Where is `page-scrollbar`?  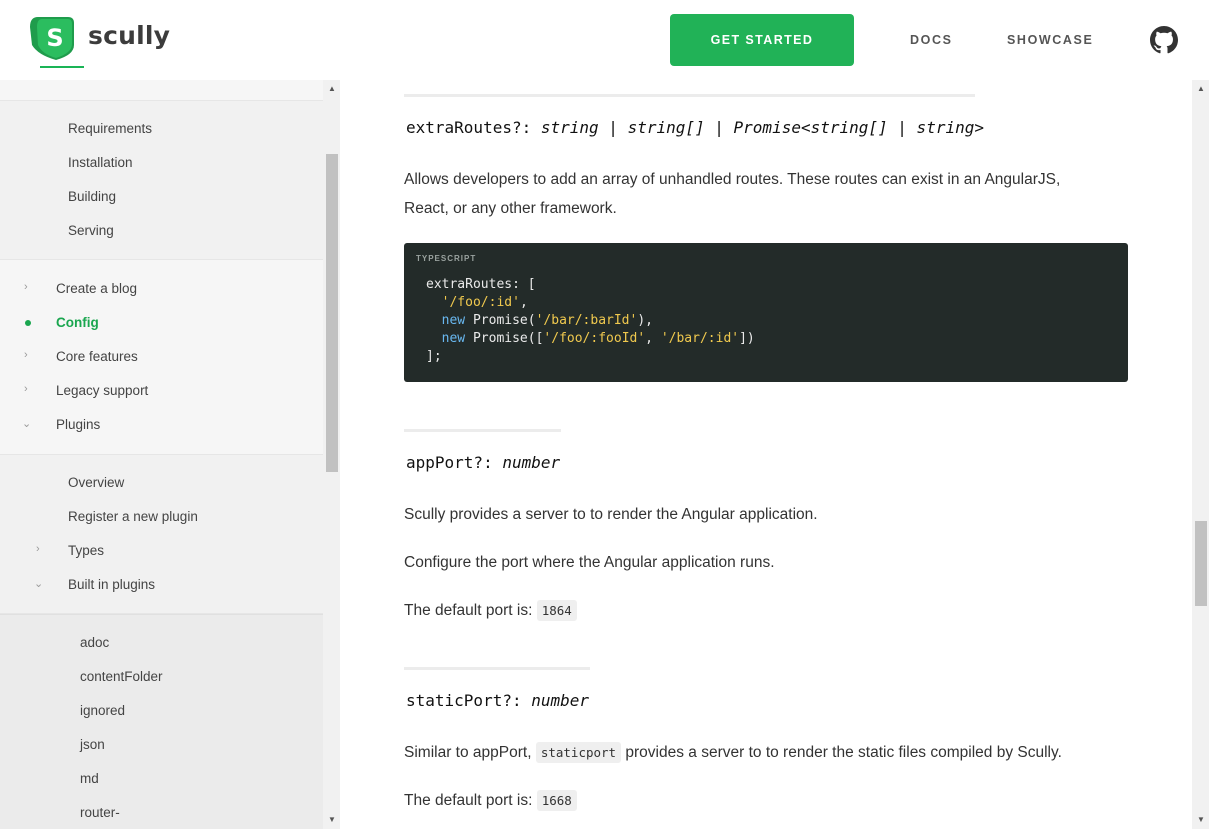
page-scrollbar is located at coordinates (1200, 454).